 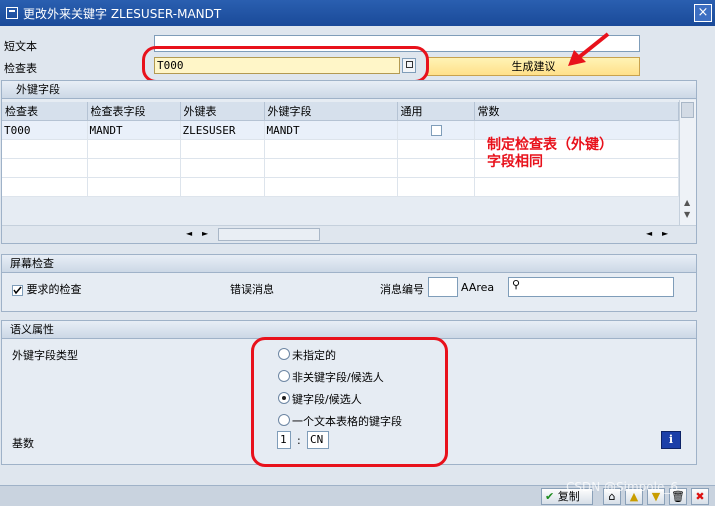 What do you see at coordinates (687, 214) in the screenshot?
I see `scroll-down-icon: ▼` at bounding box center [687, 214].